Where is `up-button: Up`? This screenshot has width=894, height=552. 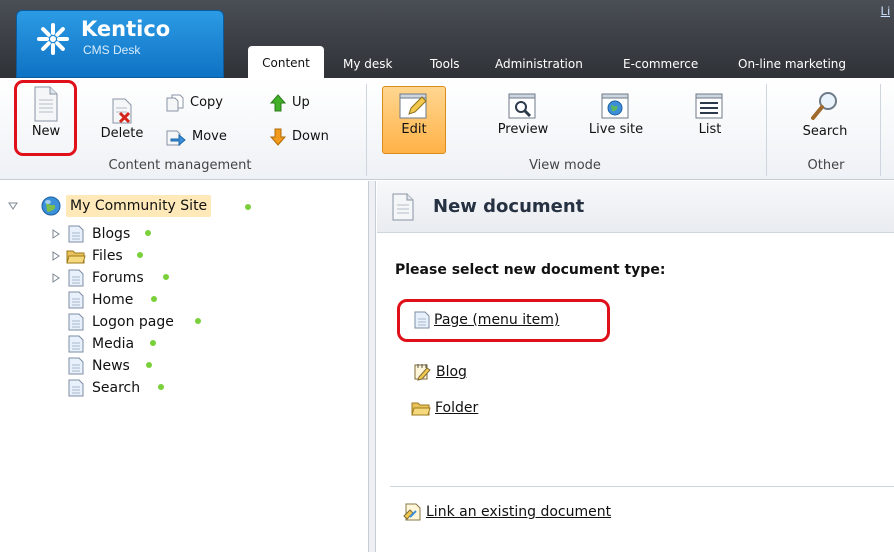
up-button: Up is located at coordinates (289, 103).